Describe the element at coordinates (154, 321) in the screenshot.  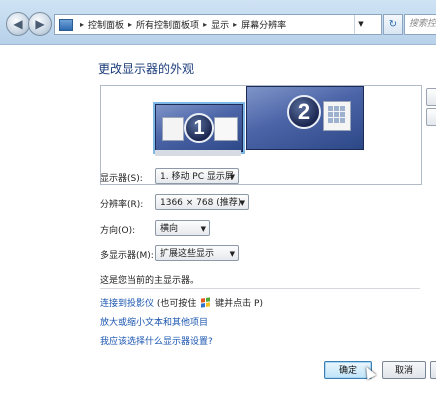
I see `text-size-link: 放大或缩小文本和其他项目` at that location.